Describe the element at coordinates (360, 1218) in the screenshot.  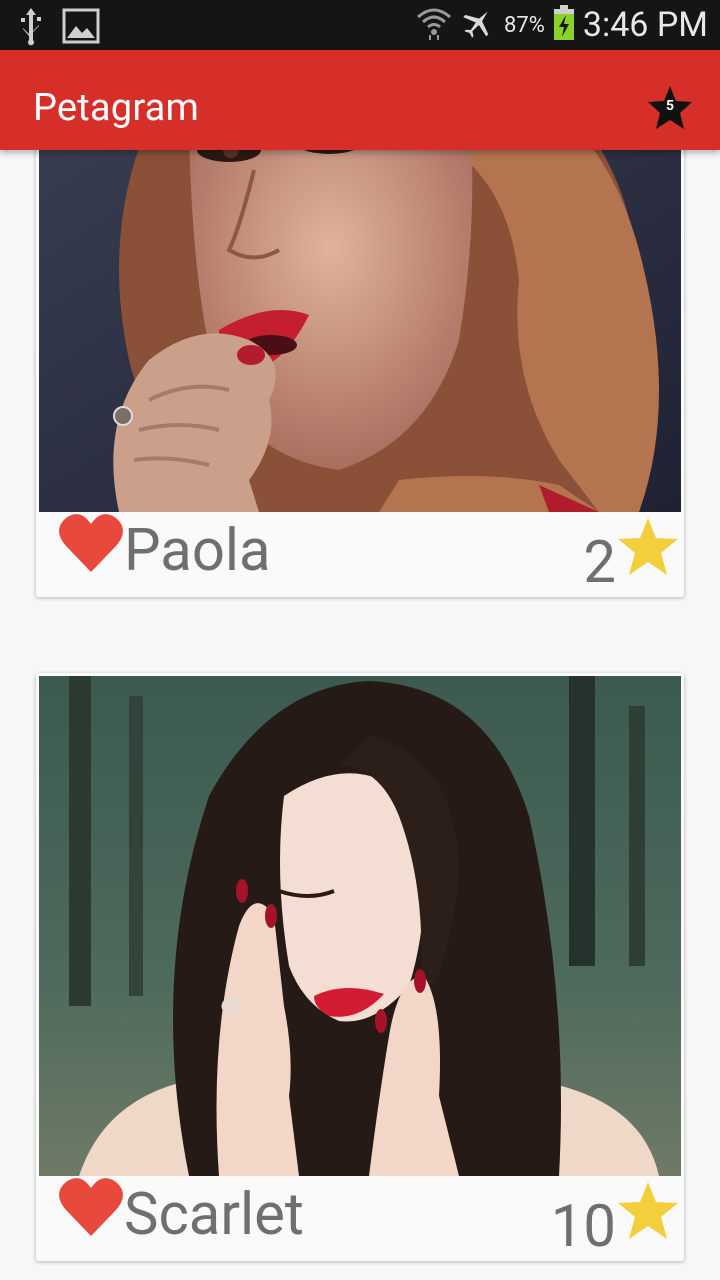
I see `pet-card-footer: Scarlet 10` at that location.